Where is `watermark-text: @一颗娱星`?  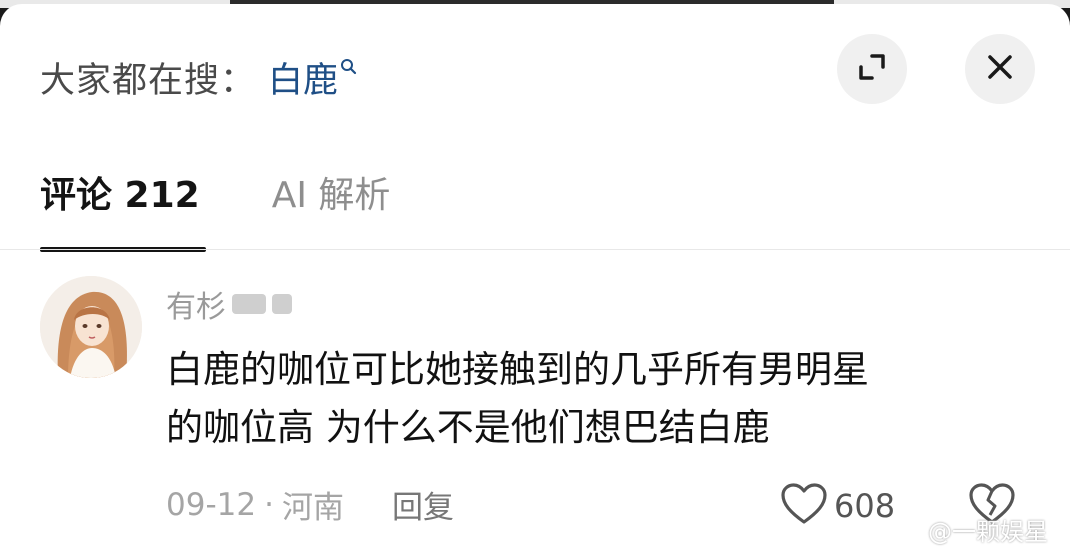
watermark-text: @一颗娱星 is located at coordinates (988, 532).